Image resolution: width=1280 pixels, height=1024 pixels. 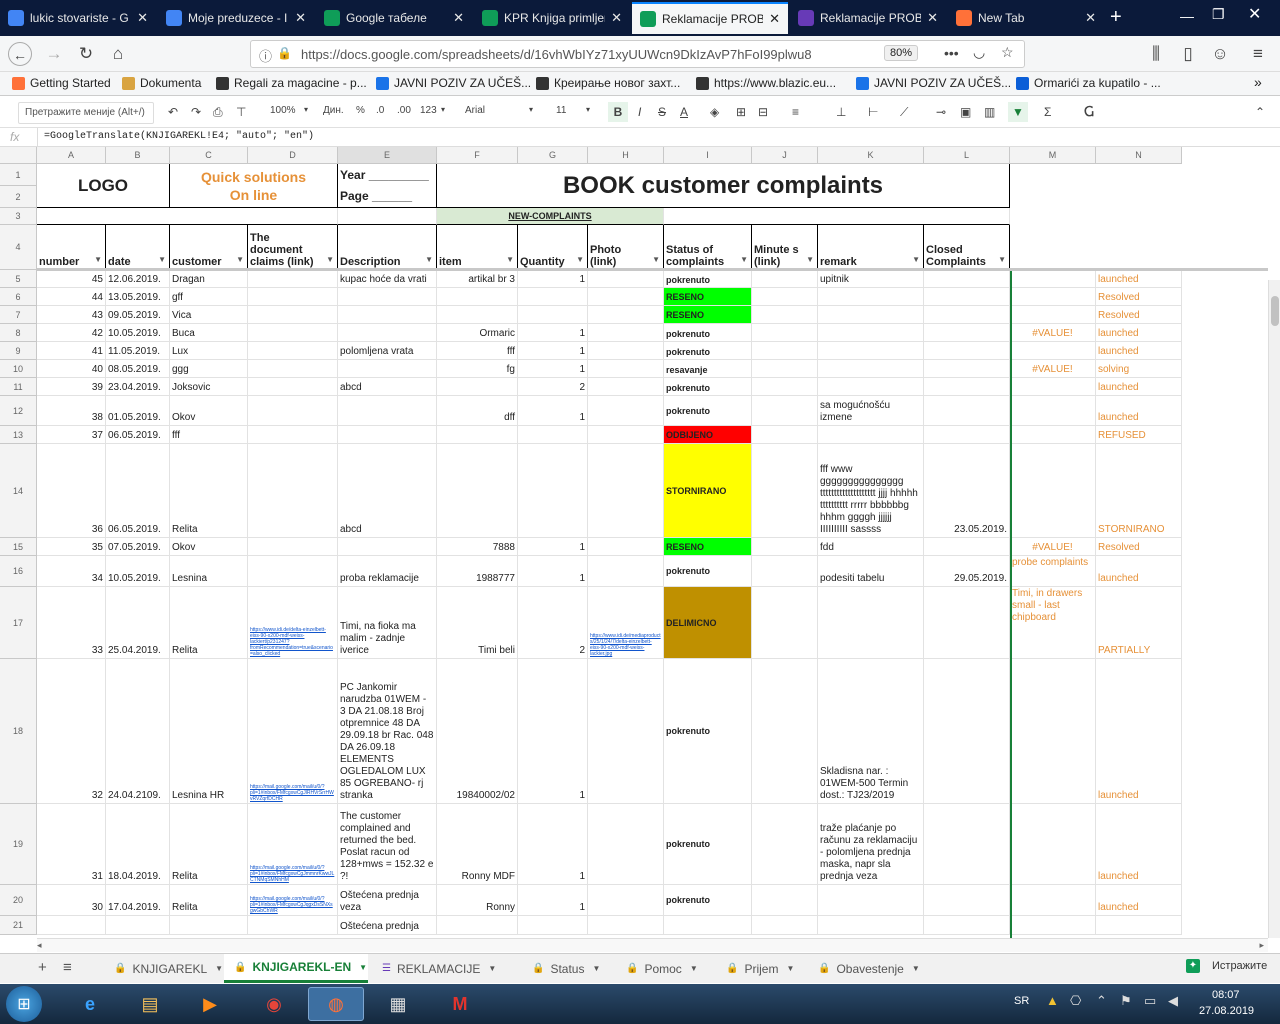 What do you see at coordinates (18, 623) in the screenshot?
I see `row-header: 17` at bounding box center [18, 623].